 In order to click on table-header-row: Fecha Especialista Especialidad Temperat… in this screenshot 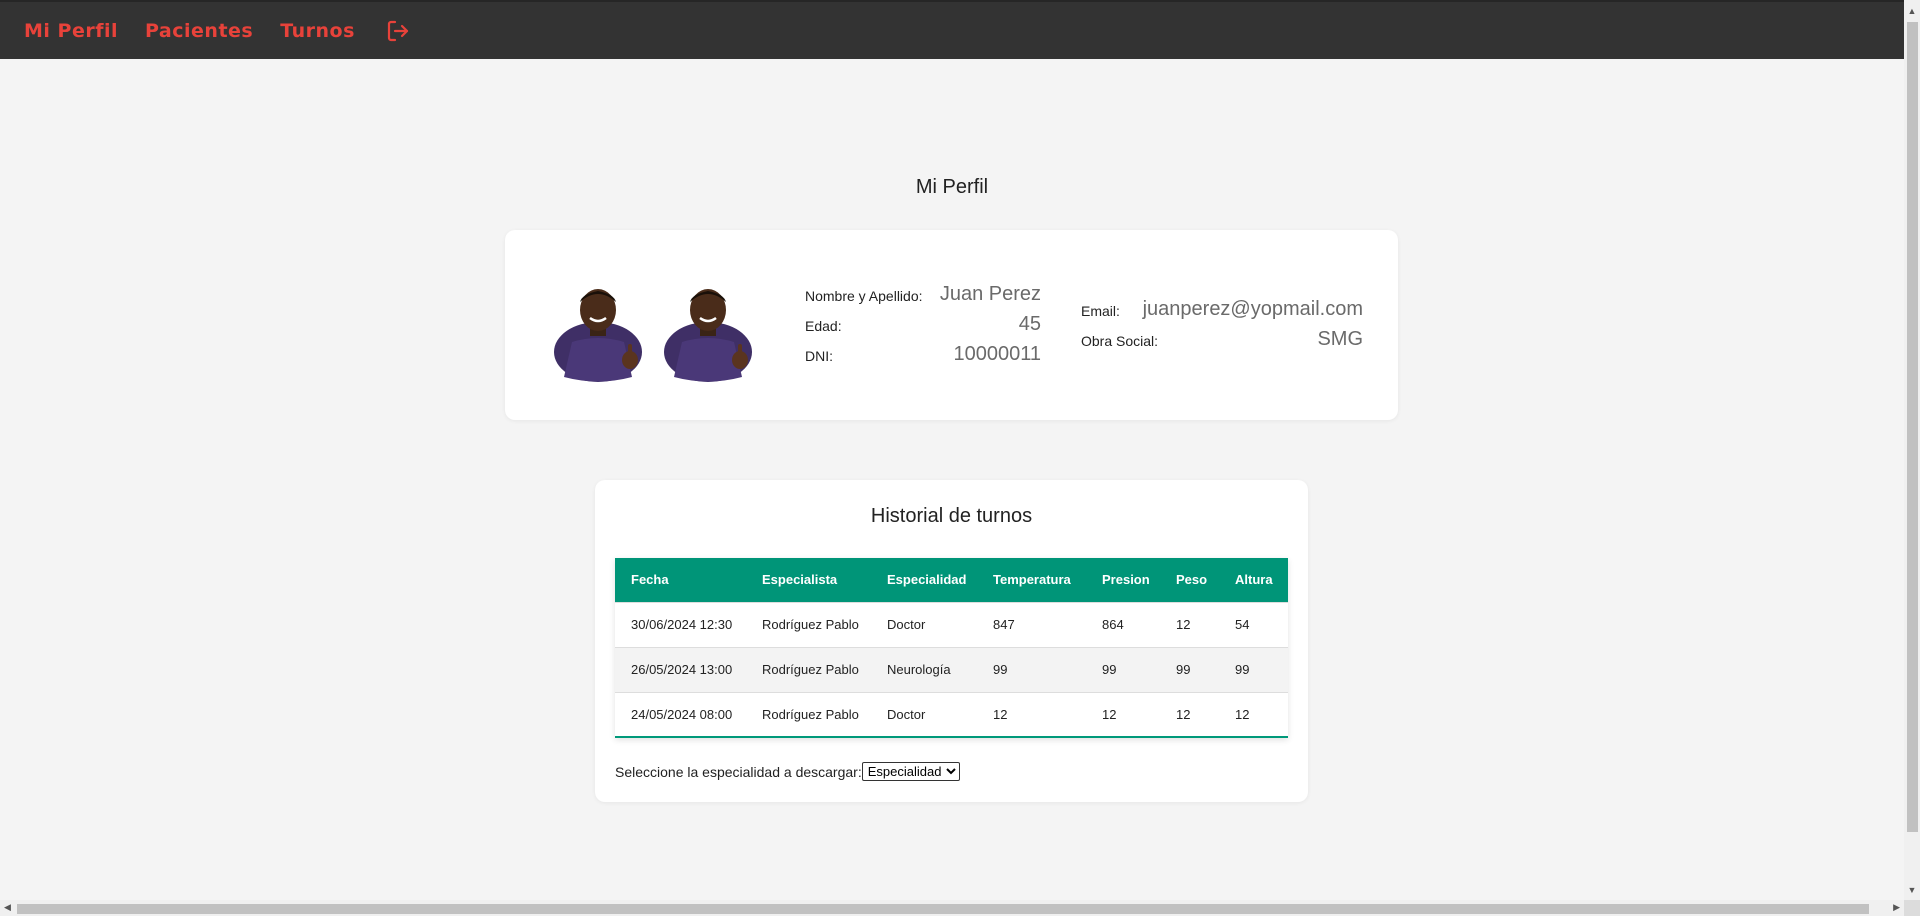, I will do `click(951, 580)`.